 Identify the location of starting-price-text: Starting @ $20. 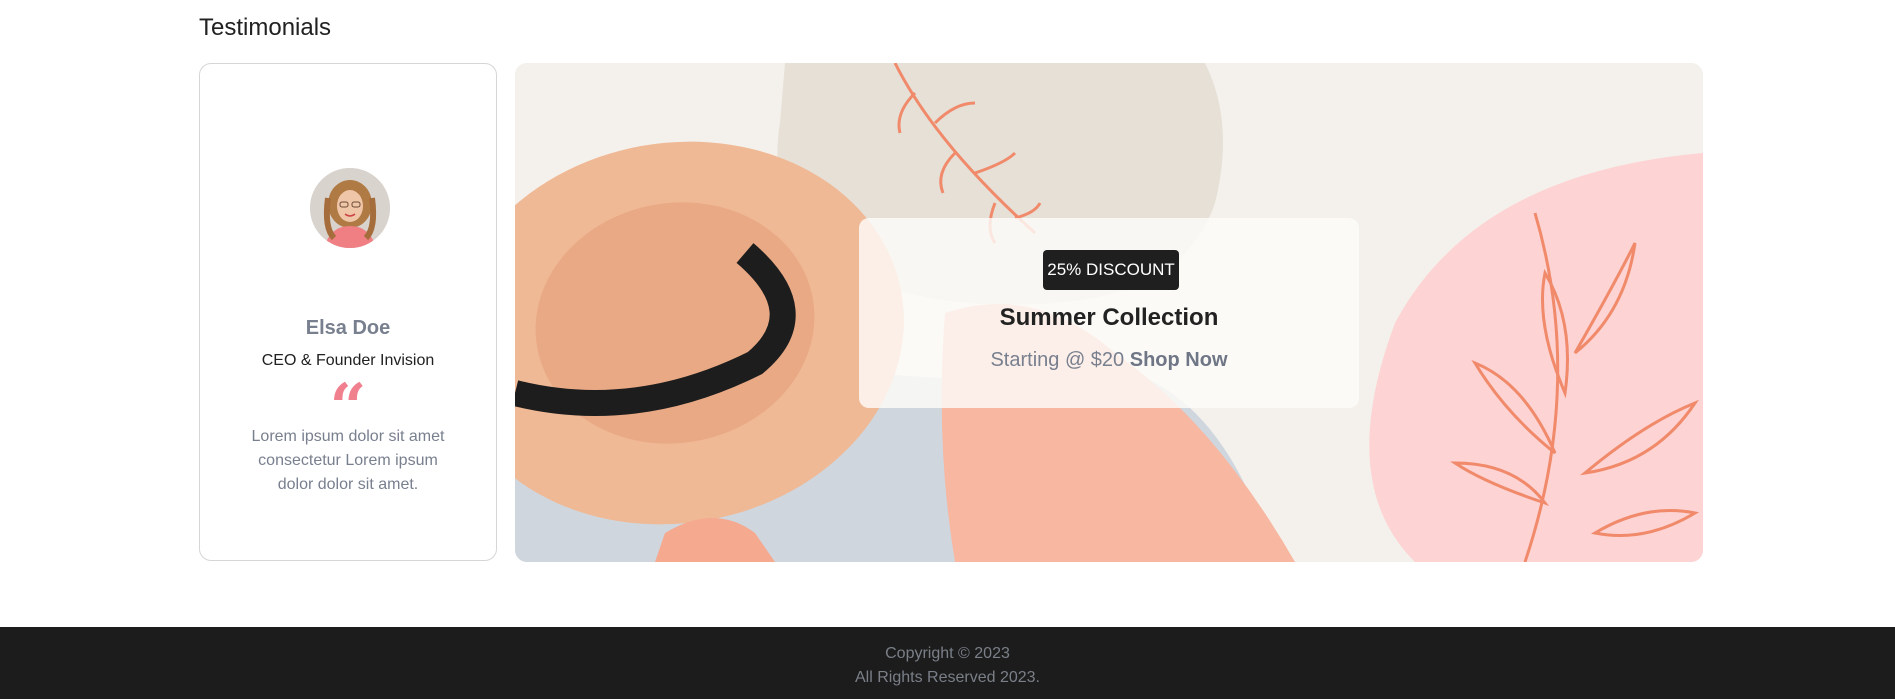
(1057, 360).